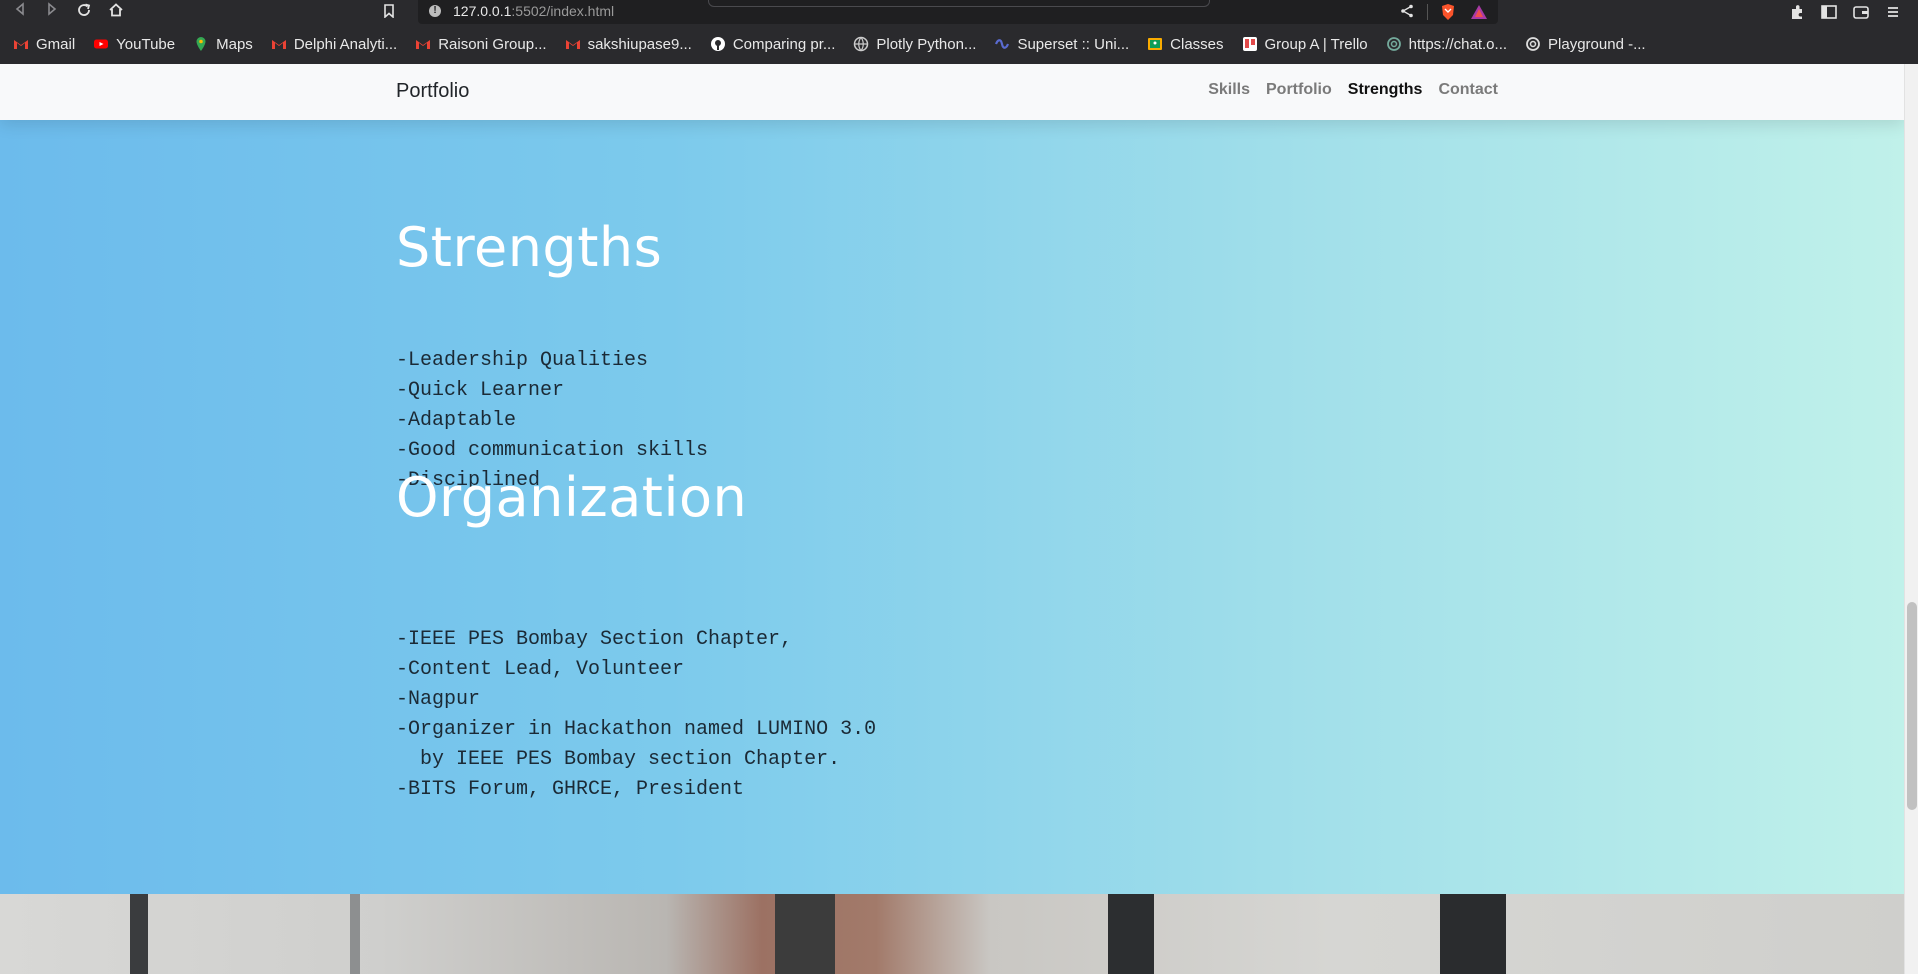 This screenshot has height=974, width=1918. I want to click on bookmark-icon, so click(389, 11).